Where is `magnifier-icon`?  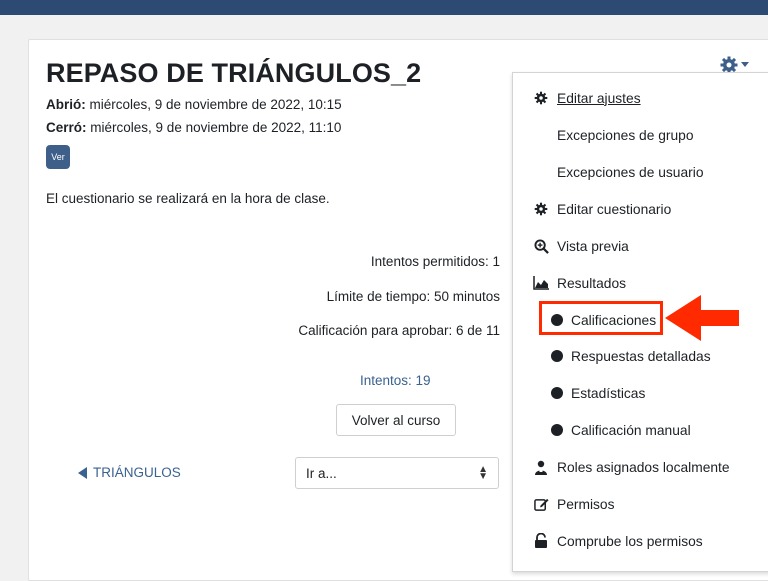 magnifier-icon is located at coordinates (541, 246).